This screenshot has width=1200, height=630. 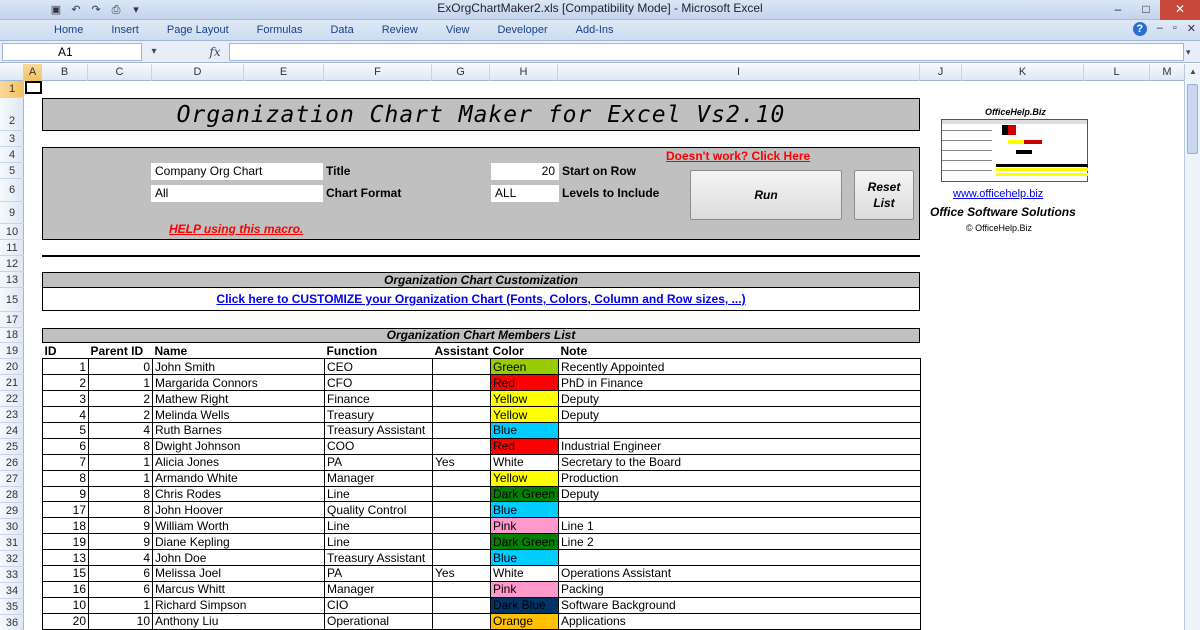 What do you see at coordinates (739, 72) in the screenshot?
I see `column-header-i: I` at bounding box center [739, 72].